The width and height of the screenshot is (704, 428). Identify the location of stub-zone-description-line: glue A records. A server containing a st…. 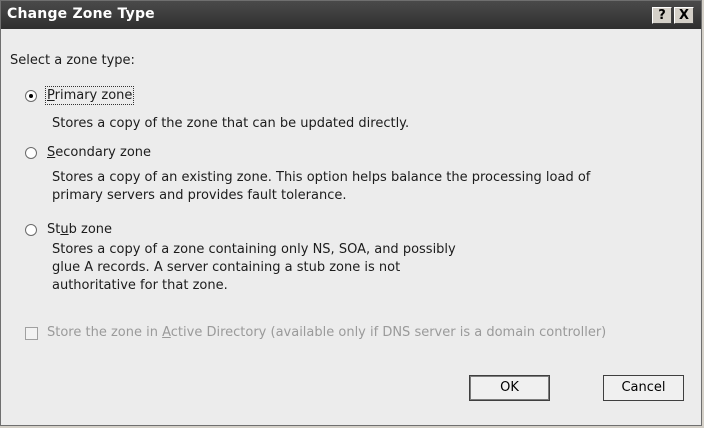
(226, 267).